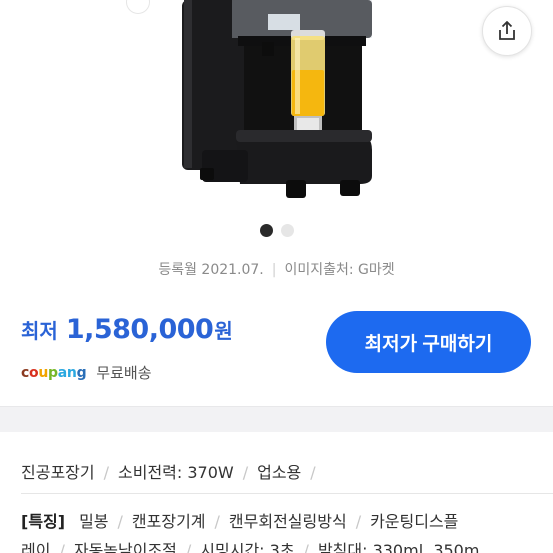 The width and height of the screenshot is (553, 553). What do you see at coordinates (266, 230) in the screenshot?
I see `carousel-dot-active` at bounding box center [266, 230].